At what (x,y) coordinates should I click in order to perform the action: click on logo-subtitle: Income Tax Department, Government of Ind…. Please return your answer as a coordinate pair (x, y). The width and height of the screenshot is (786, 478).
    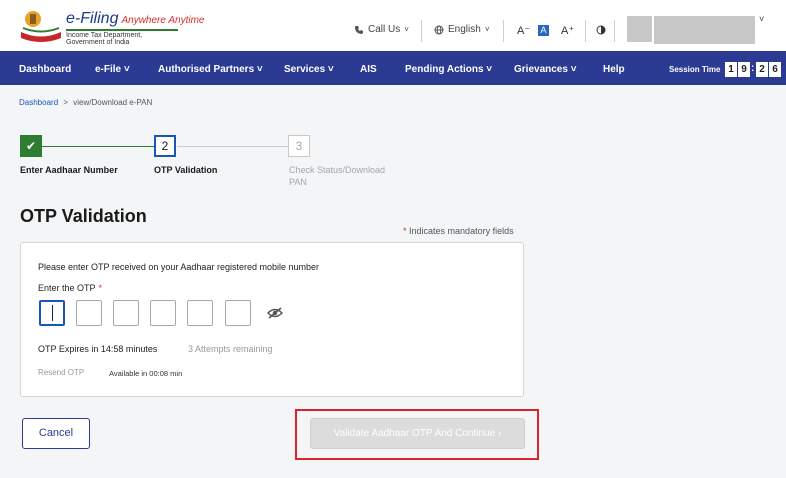
    Looking at the image, I should click on (122, 37).